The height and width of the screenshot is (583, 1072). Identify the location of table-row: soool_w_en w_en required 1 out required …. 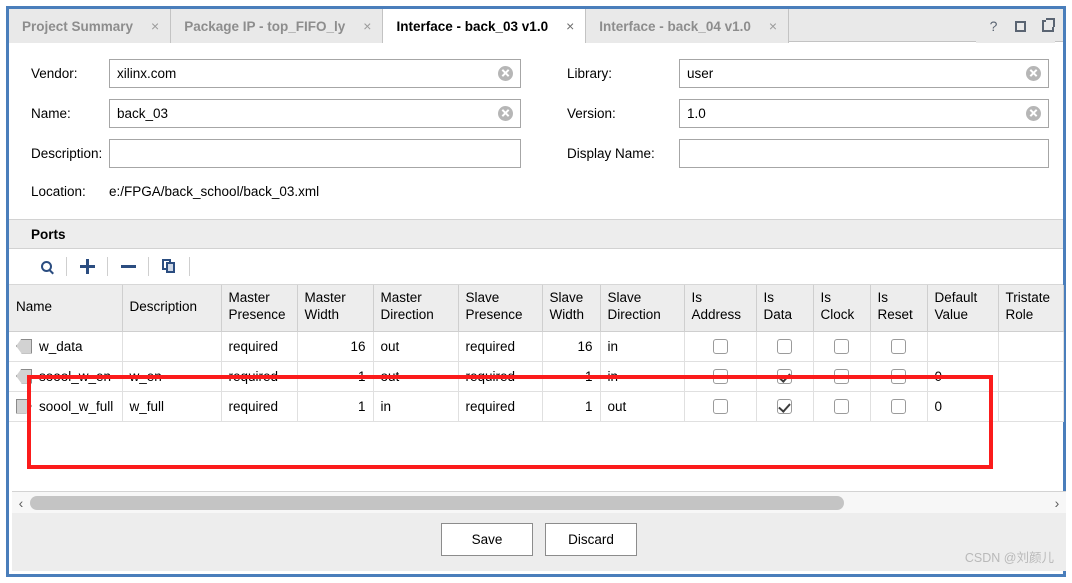
(536, 376).